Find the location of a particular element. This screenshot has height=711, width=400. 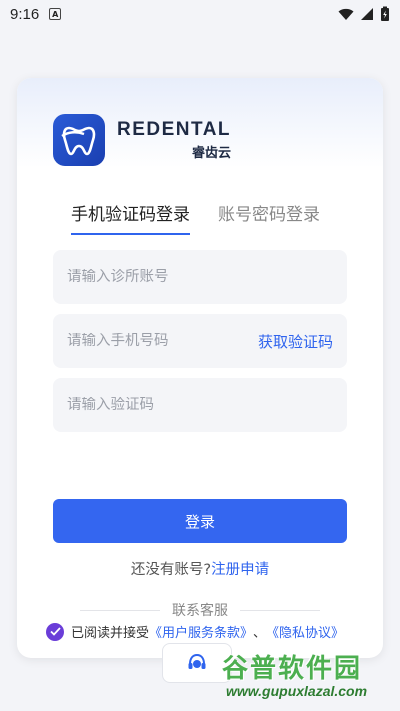

register-prompt: 还没有账号? is located at coordinates (171, 570).